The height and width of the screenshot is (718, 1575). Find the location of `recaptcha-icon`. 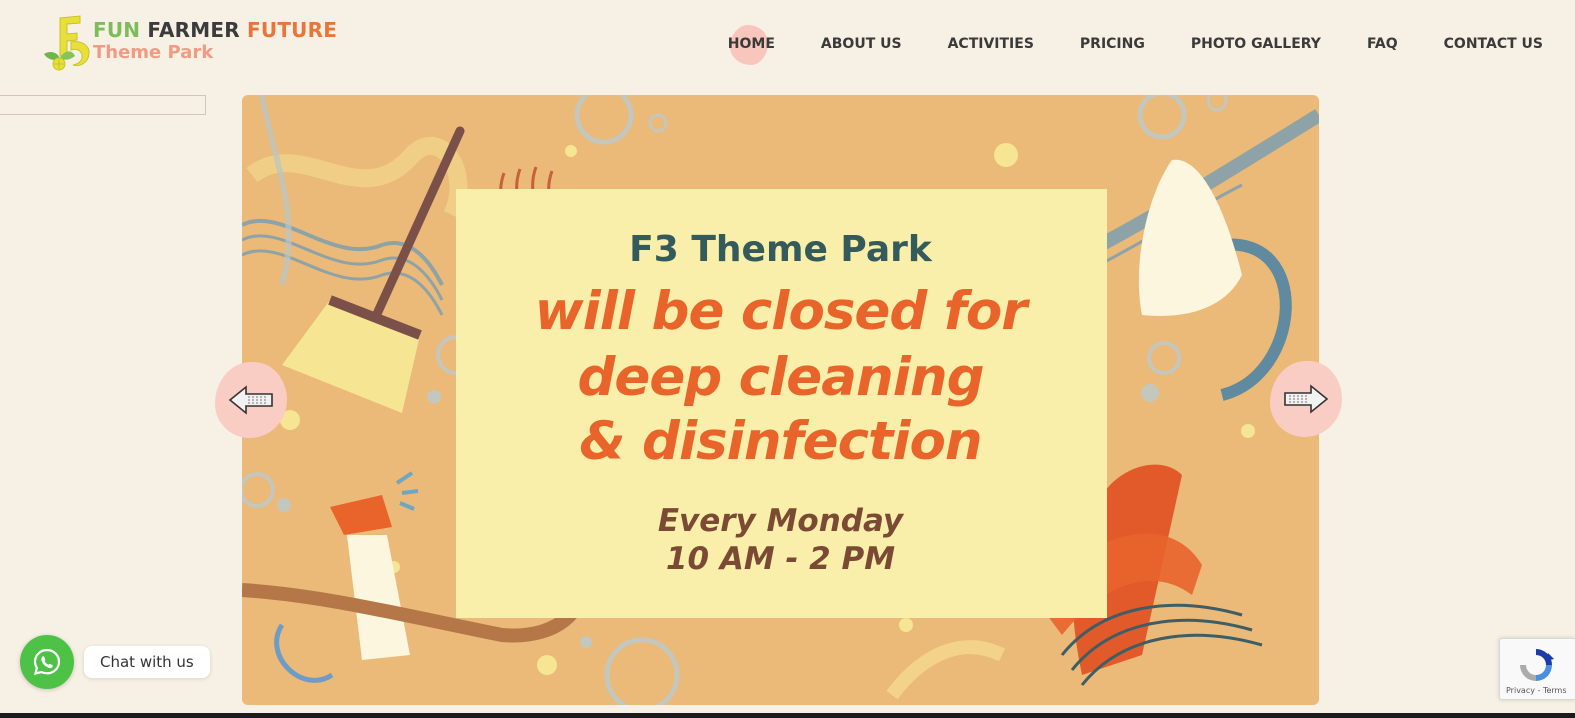

recaptcha-icon is located at coordinates (1537, 665).